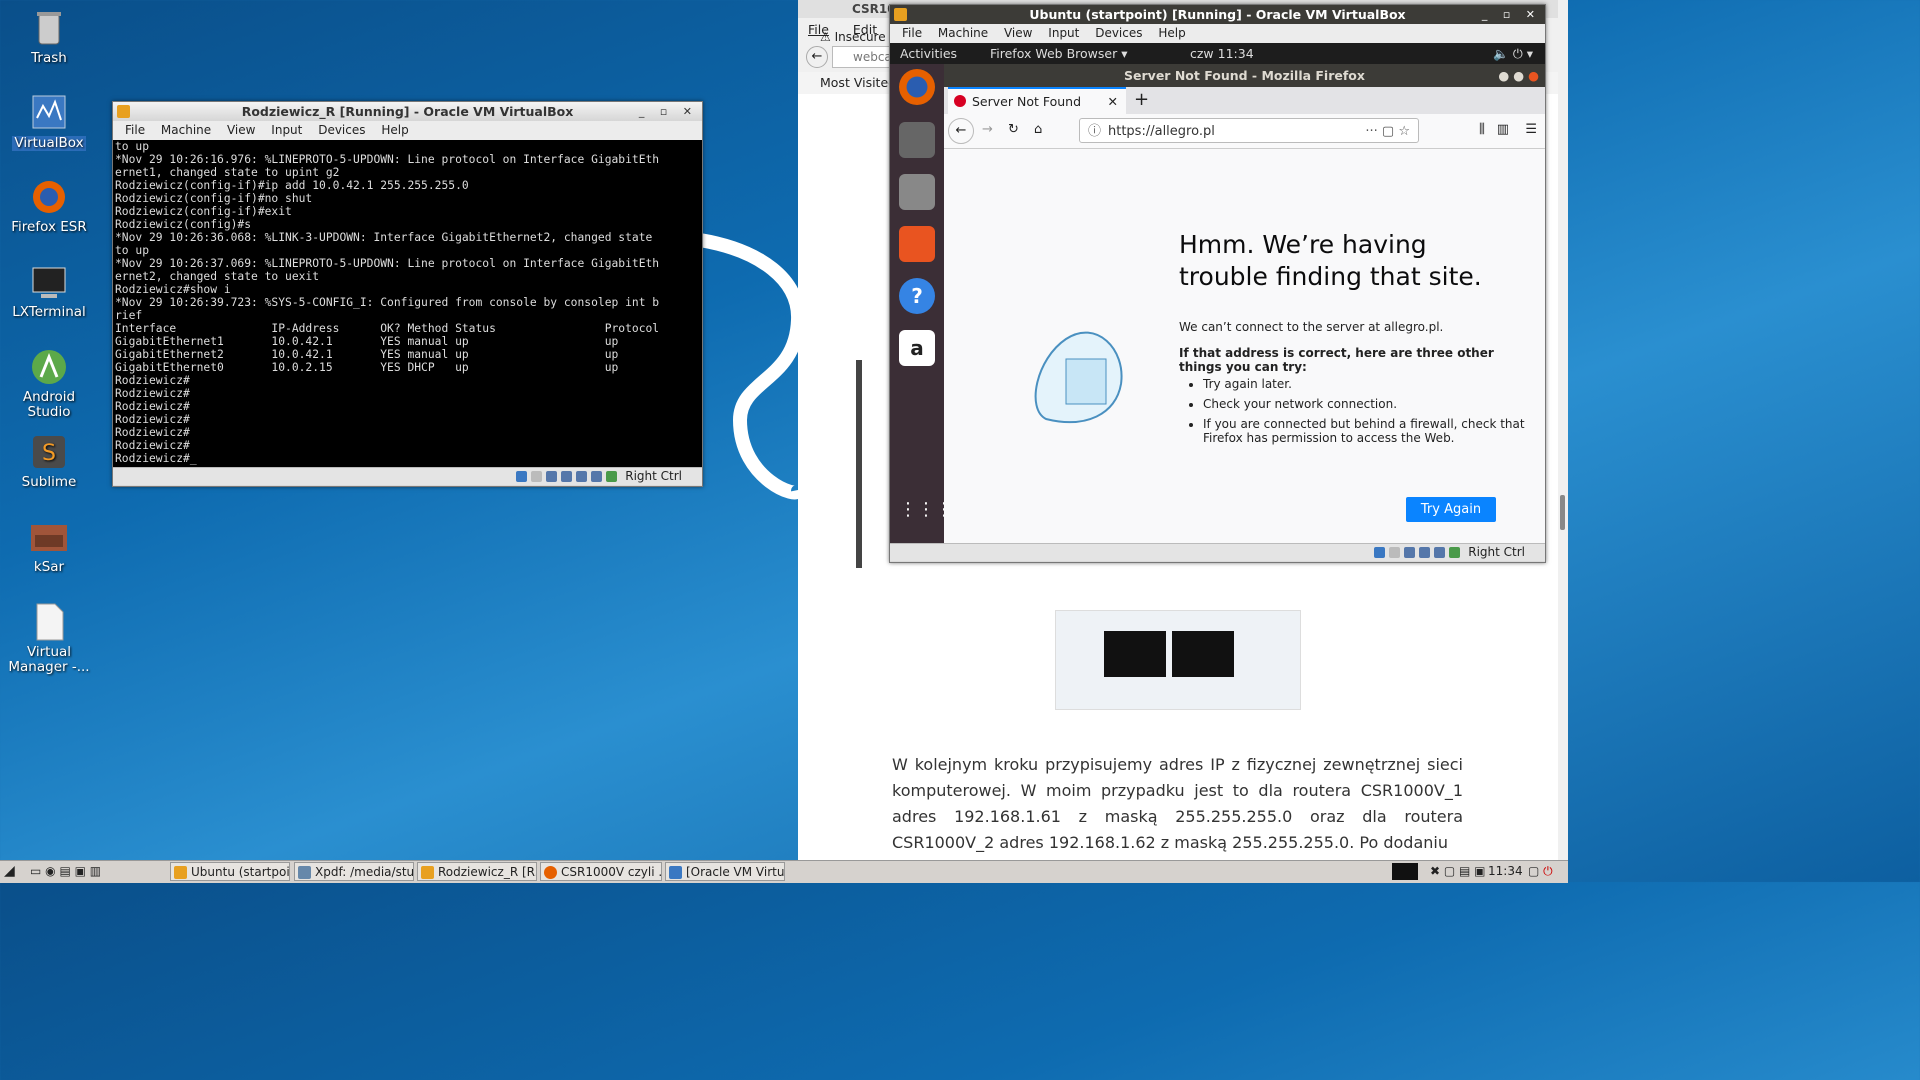 The height and width of the screenshot is (1080, 1920). What do you see at coordinates (49, 58) in the screenshot?
I see `desktop-icon-label: Trash` at bounding box center [49, 58].